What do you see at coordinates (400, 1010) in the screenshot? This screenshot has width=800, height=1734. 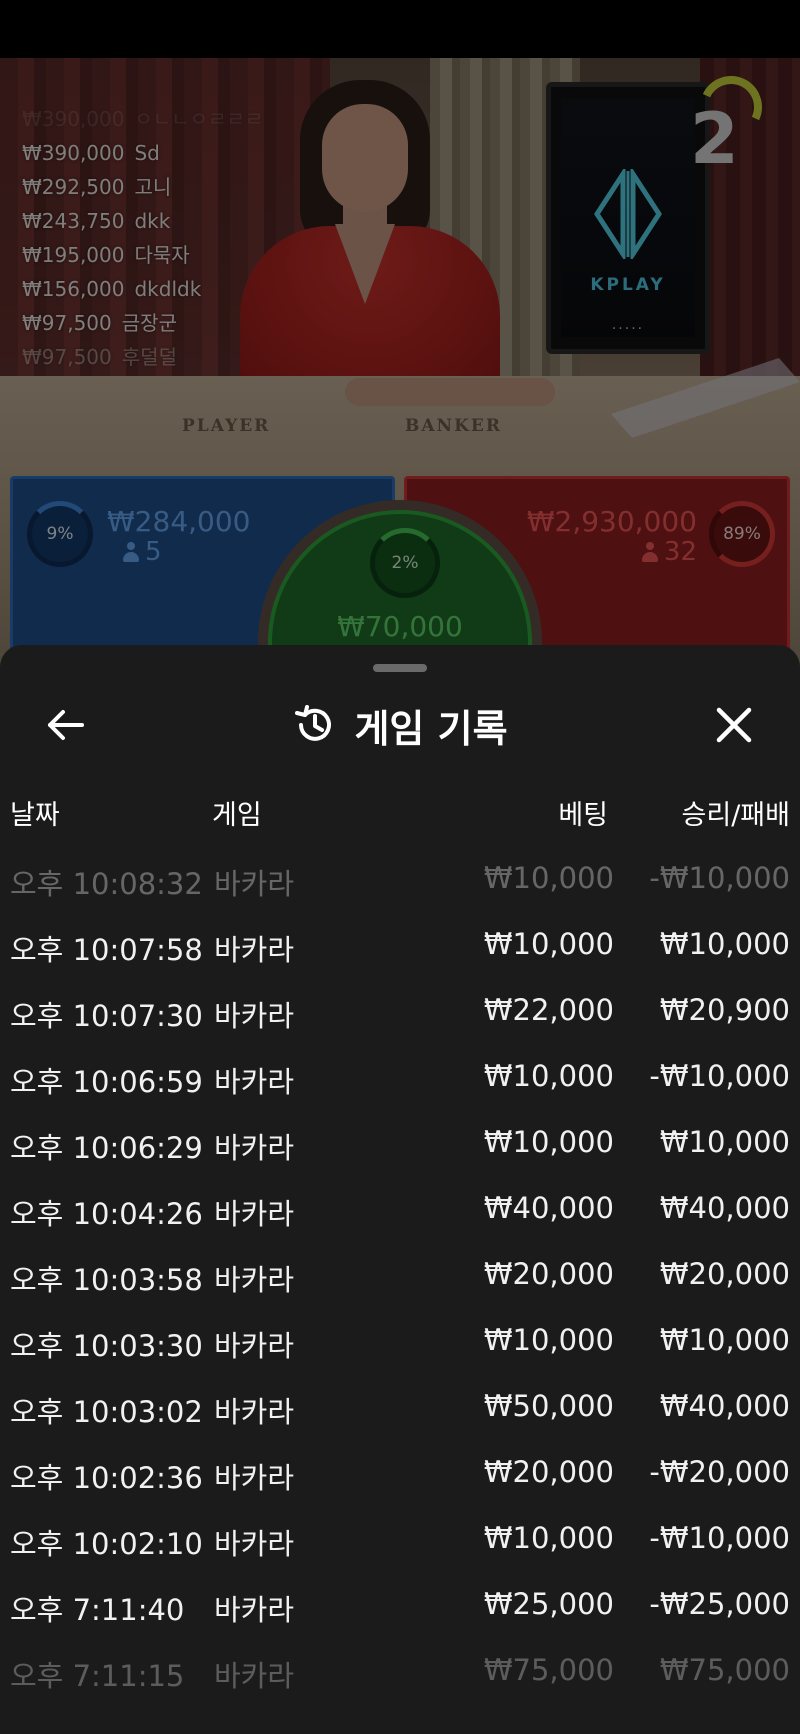 I see `history-row: 오후 10:07:30 바카라 ₩22,000 ₩20,900` at bounding box center [400, 1010].